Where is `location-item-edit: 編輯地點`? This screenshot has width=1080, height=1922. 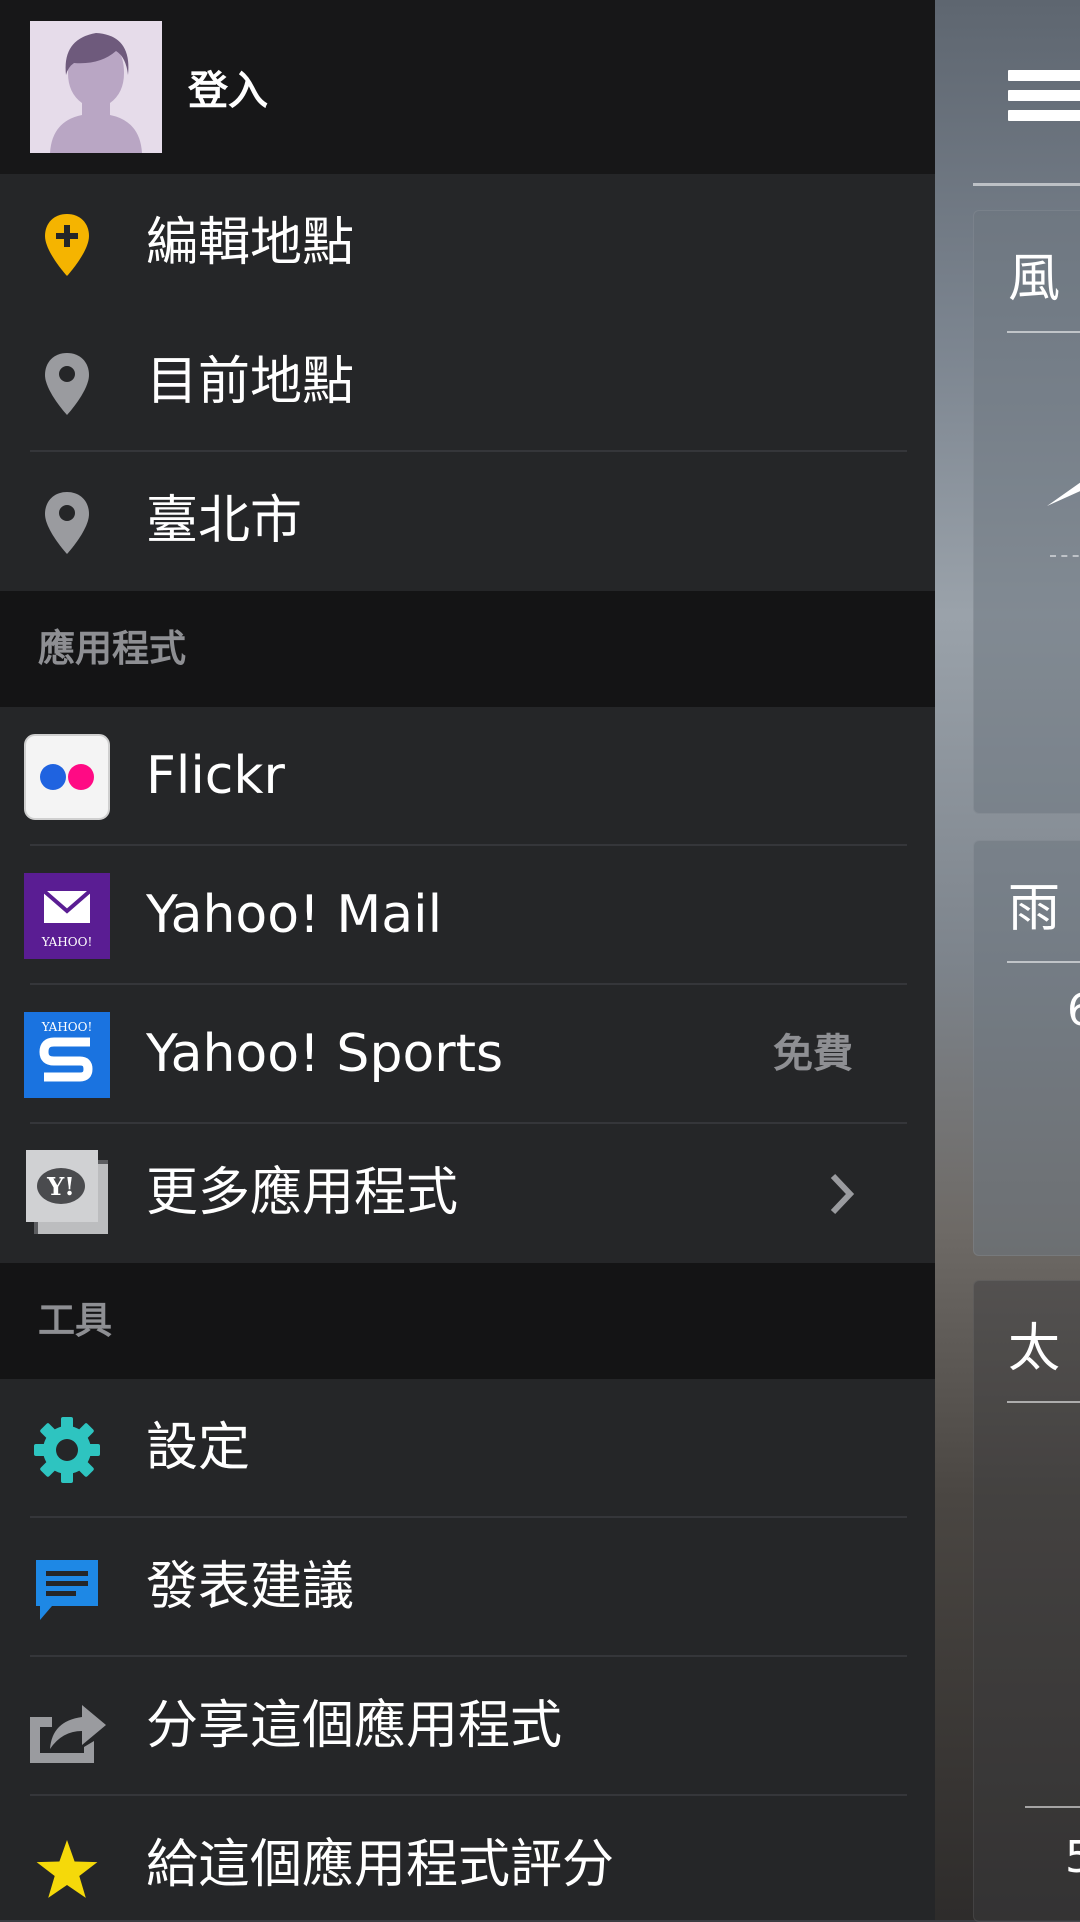
location-item-edit: 編輯地點 is located at coordinates (467, 243).